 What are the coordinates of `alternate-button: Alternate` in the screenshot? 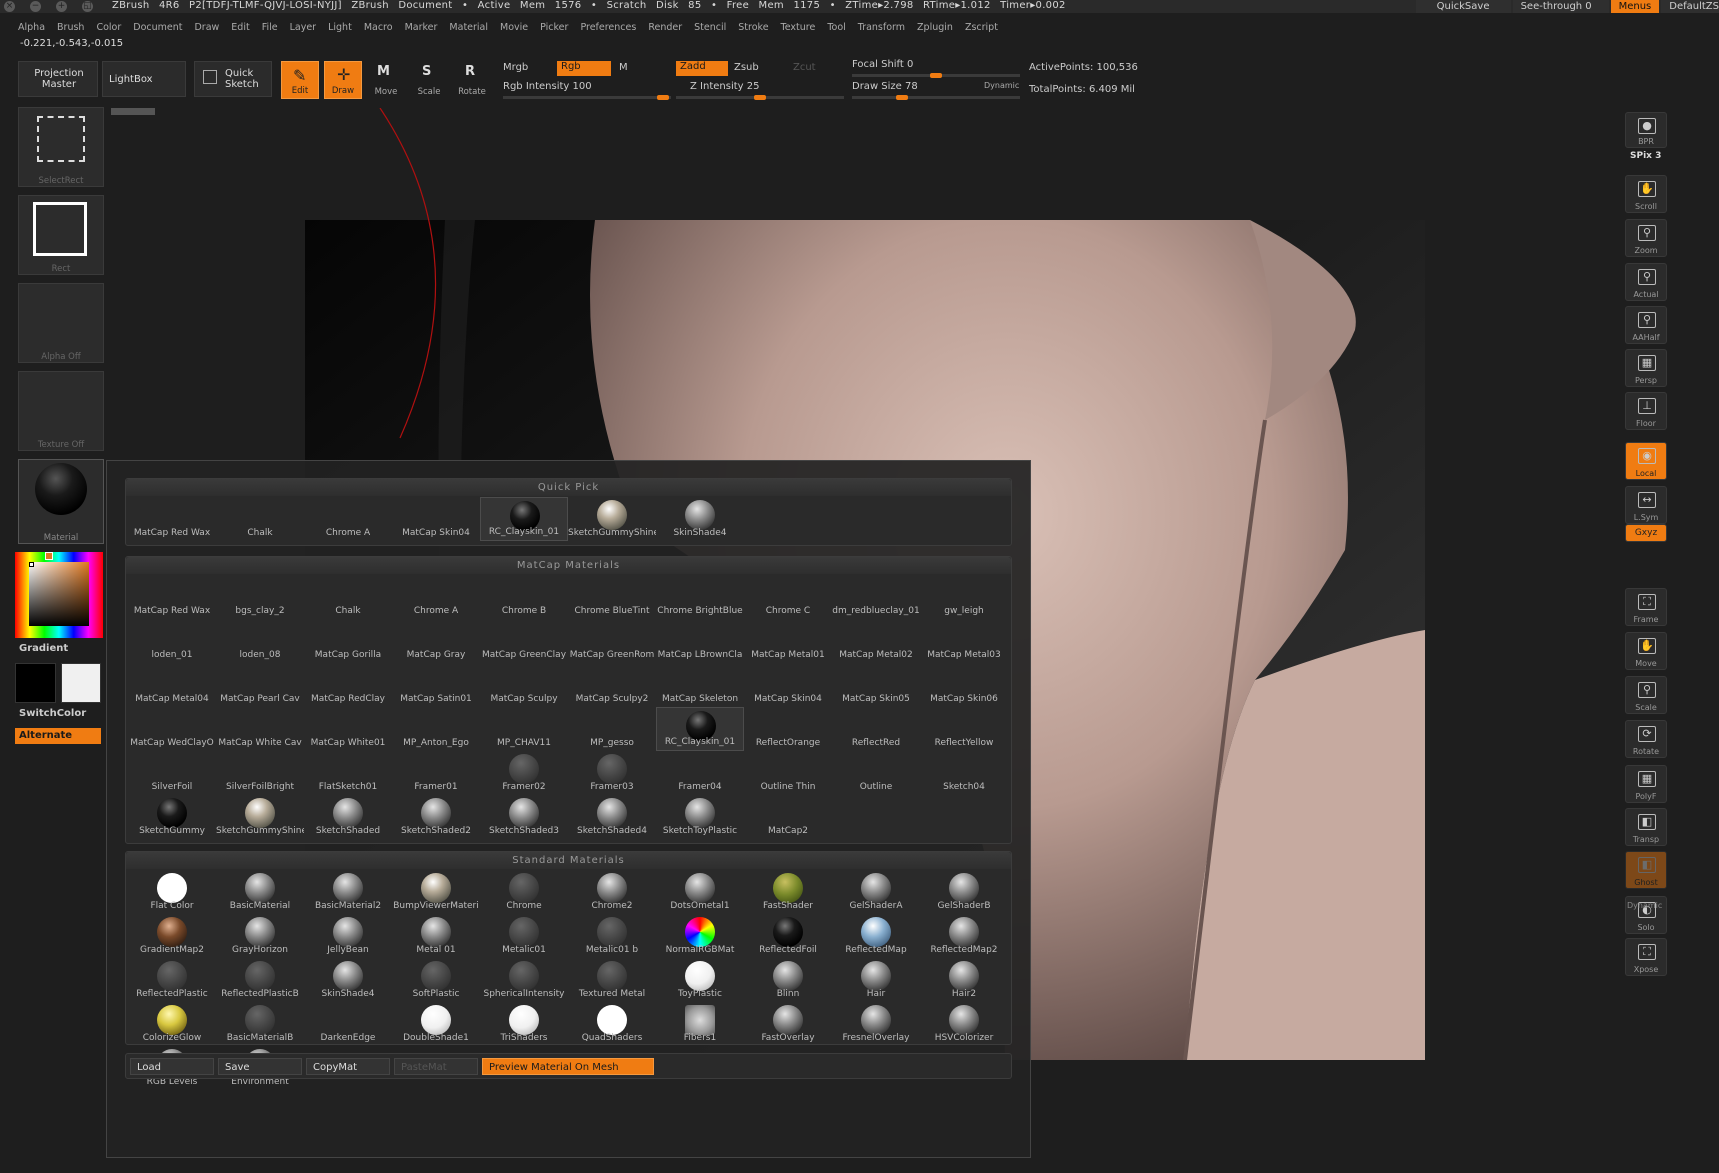 It's located at (58, 736).